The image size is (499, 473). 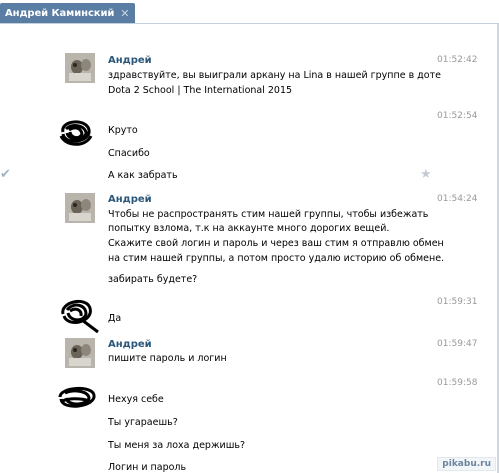 I want to click on message-time: 01:54:24, so click(x=457, y=199).